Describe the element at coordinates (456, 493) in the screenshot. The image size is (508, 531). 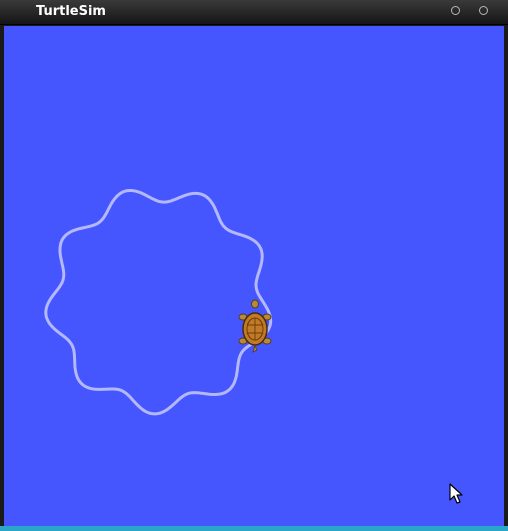
I see `mouse-pointer-icon` at that location.